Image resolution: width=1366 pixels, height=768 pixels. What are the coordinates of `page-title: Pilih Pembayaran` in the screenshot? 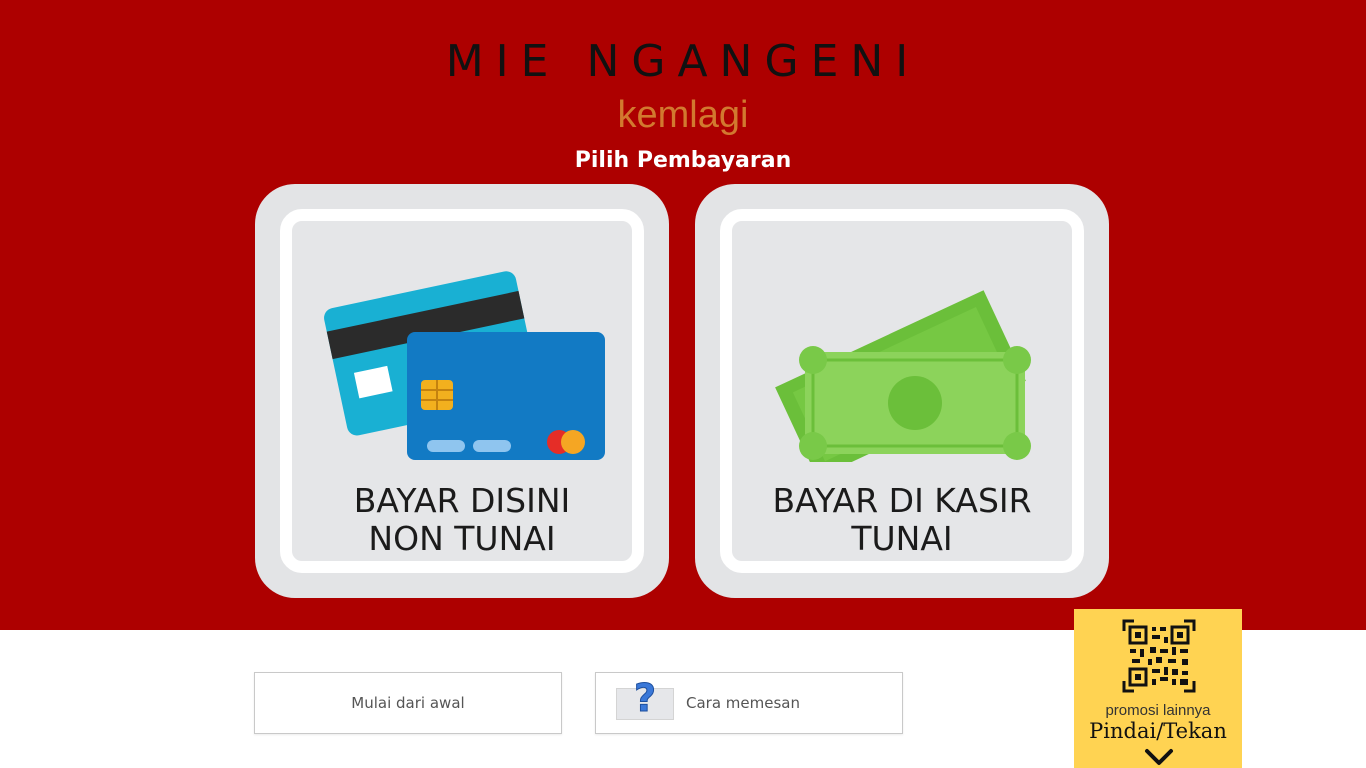 It's located at (683, 160).